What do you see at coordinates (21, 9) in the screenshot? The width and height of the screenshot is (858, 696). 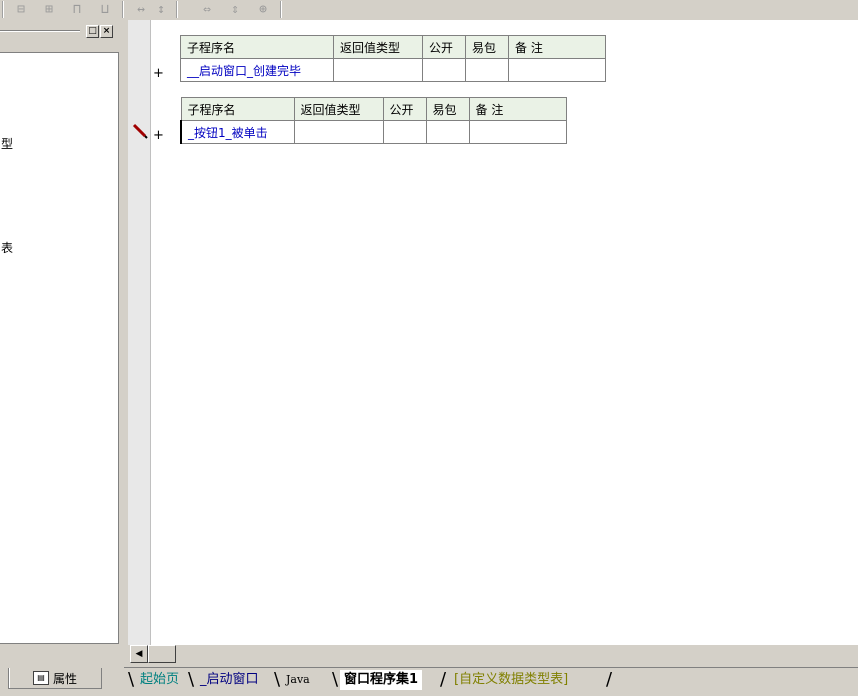 I see `align-center-h-icon: ⊟` at bounding box center [21, 9].